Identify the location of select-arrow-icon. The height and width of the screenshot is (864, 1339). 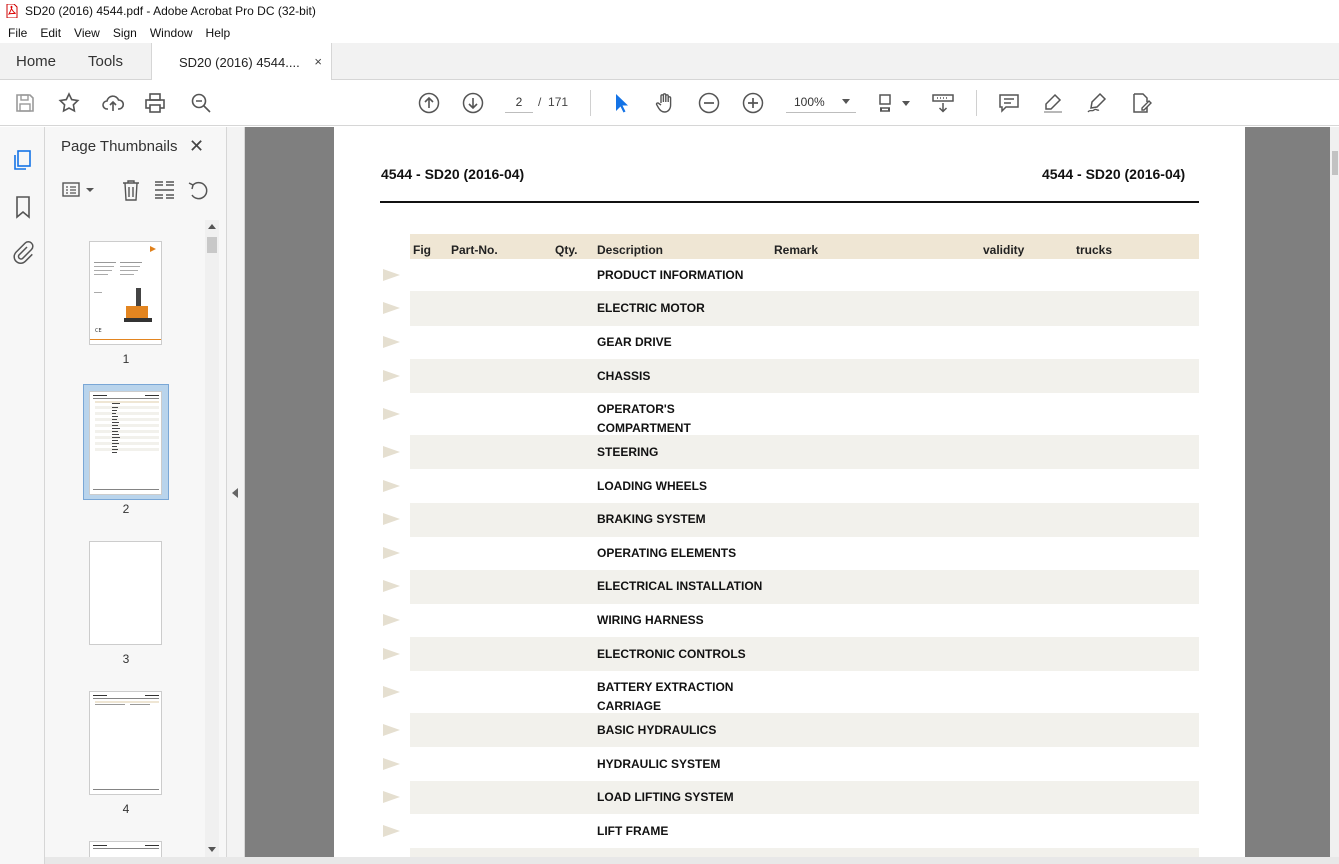
(621, 103).